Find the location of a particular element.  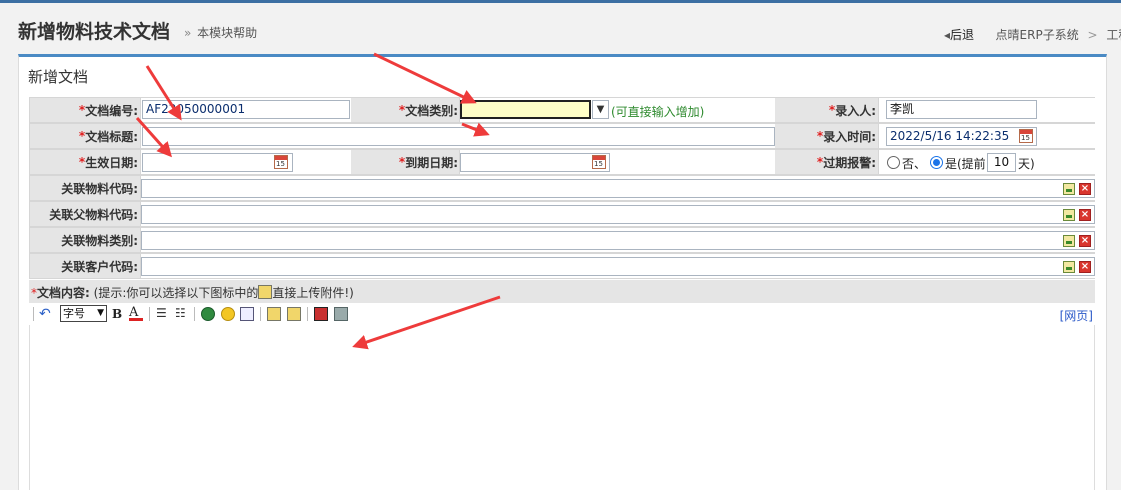

module-help-label: 本模块帮助 is located at coordinates (227, 33).